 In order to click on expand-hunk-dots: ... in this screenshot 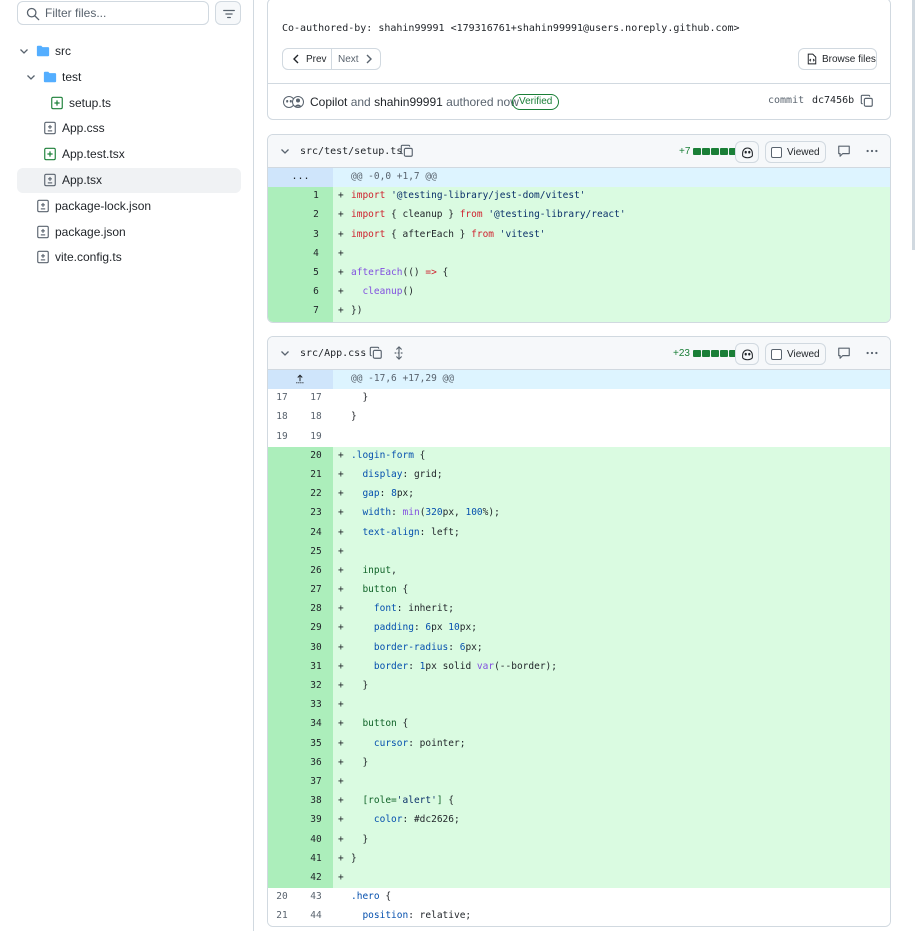, I will do `click(300, 177)`.